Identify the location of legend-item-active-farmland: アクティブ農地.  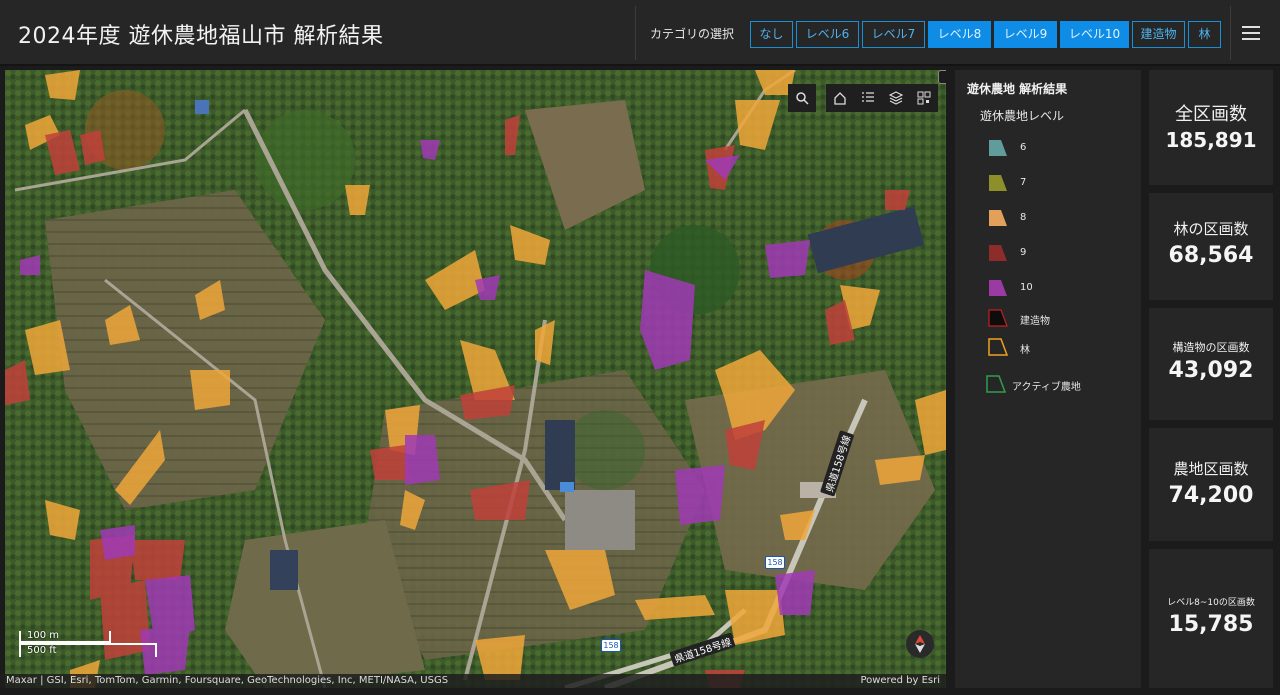
(1055, 385).